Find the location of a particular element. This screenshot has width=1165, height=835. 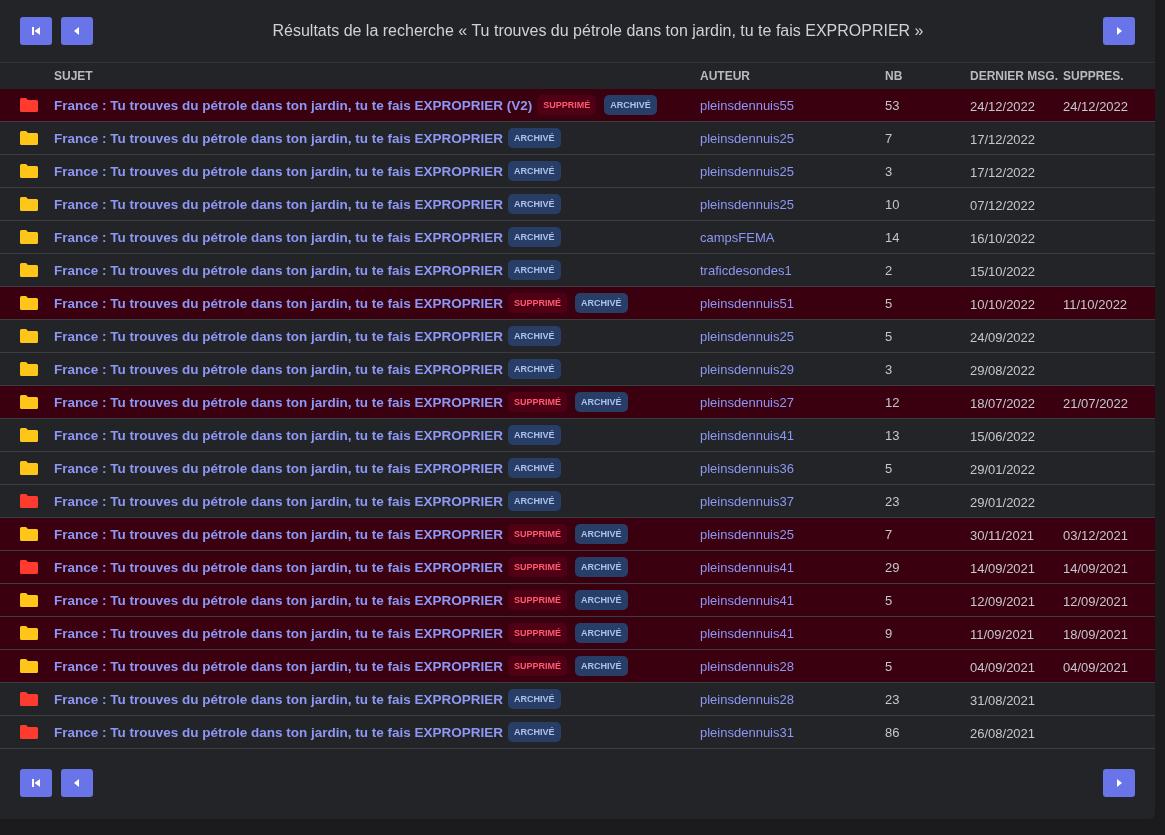

last-message-date: 17/12/2022 is located at coordinates (1003, 139).